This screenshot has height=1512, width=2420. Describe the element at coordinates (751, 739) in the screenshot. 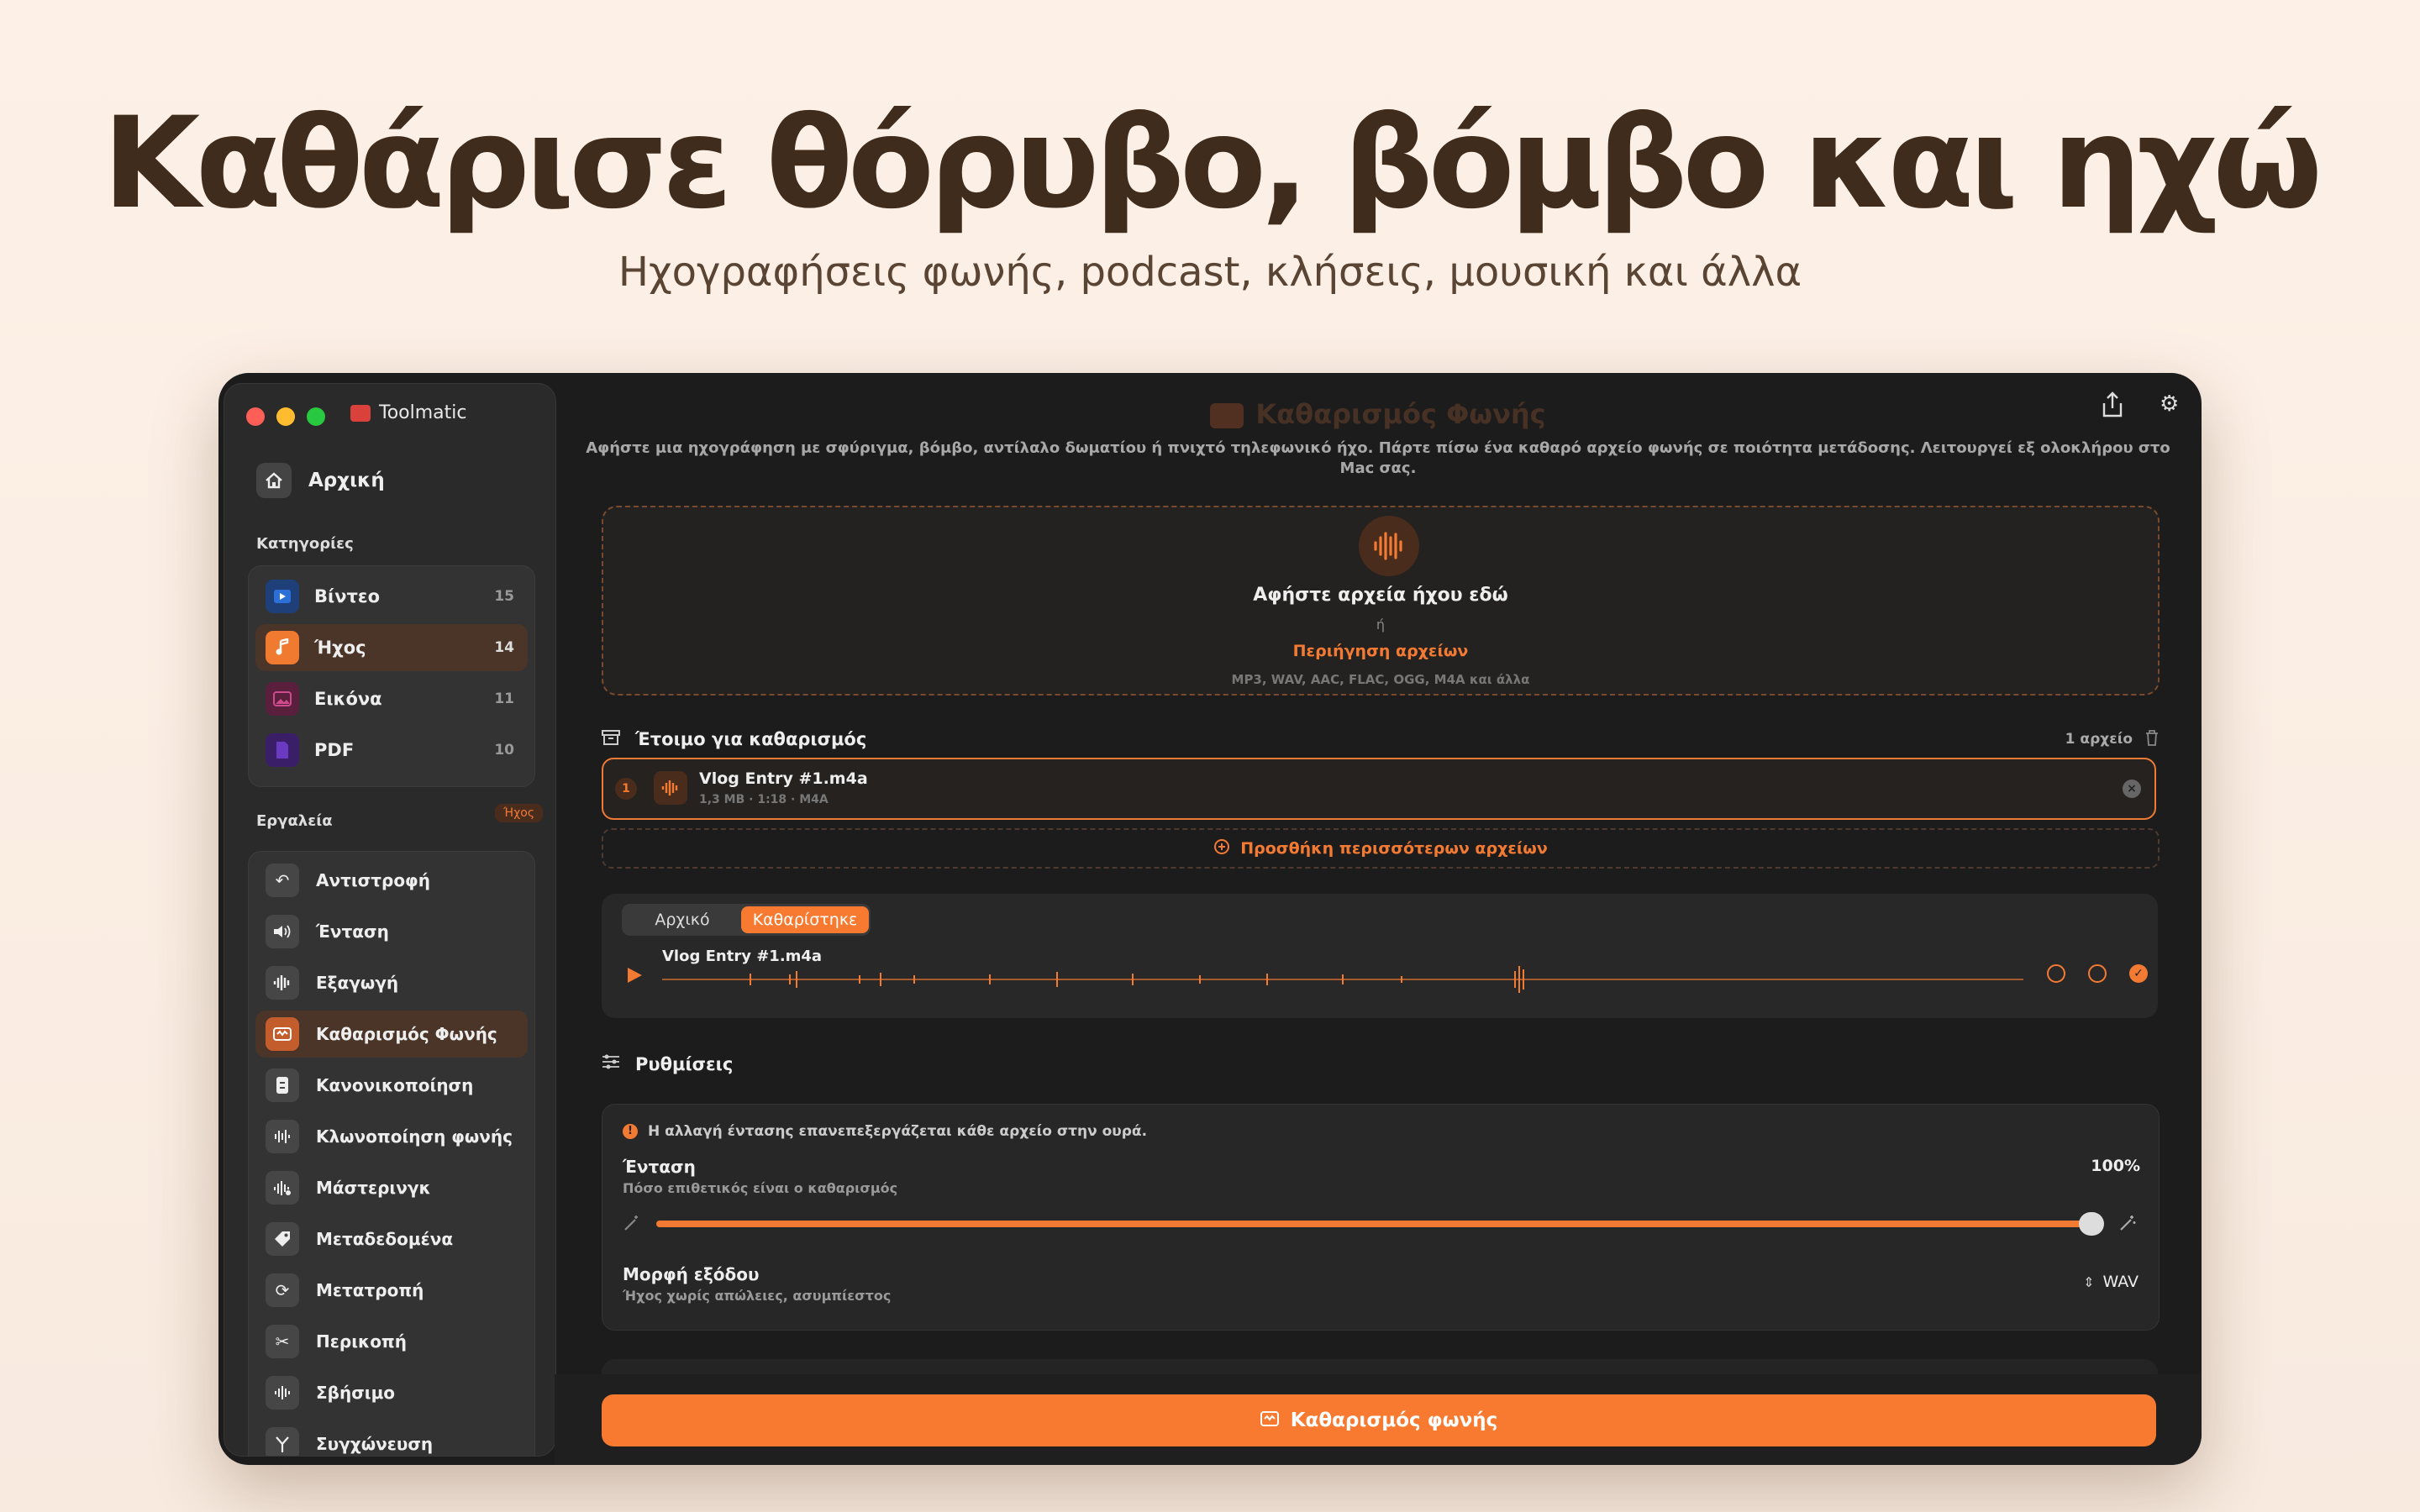

I see `queue-title: Έτοιμο για καθαρισμός` at that location.